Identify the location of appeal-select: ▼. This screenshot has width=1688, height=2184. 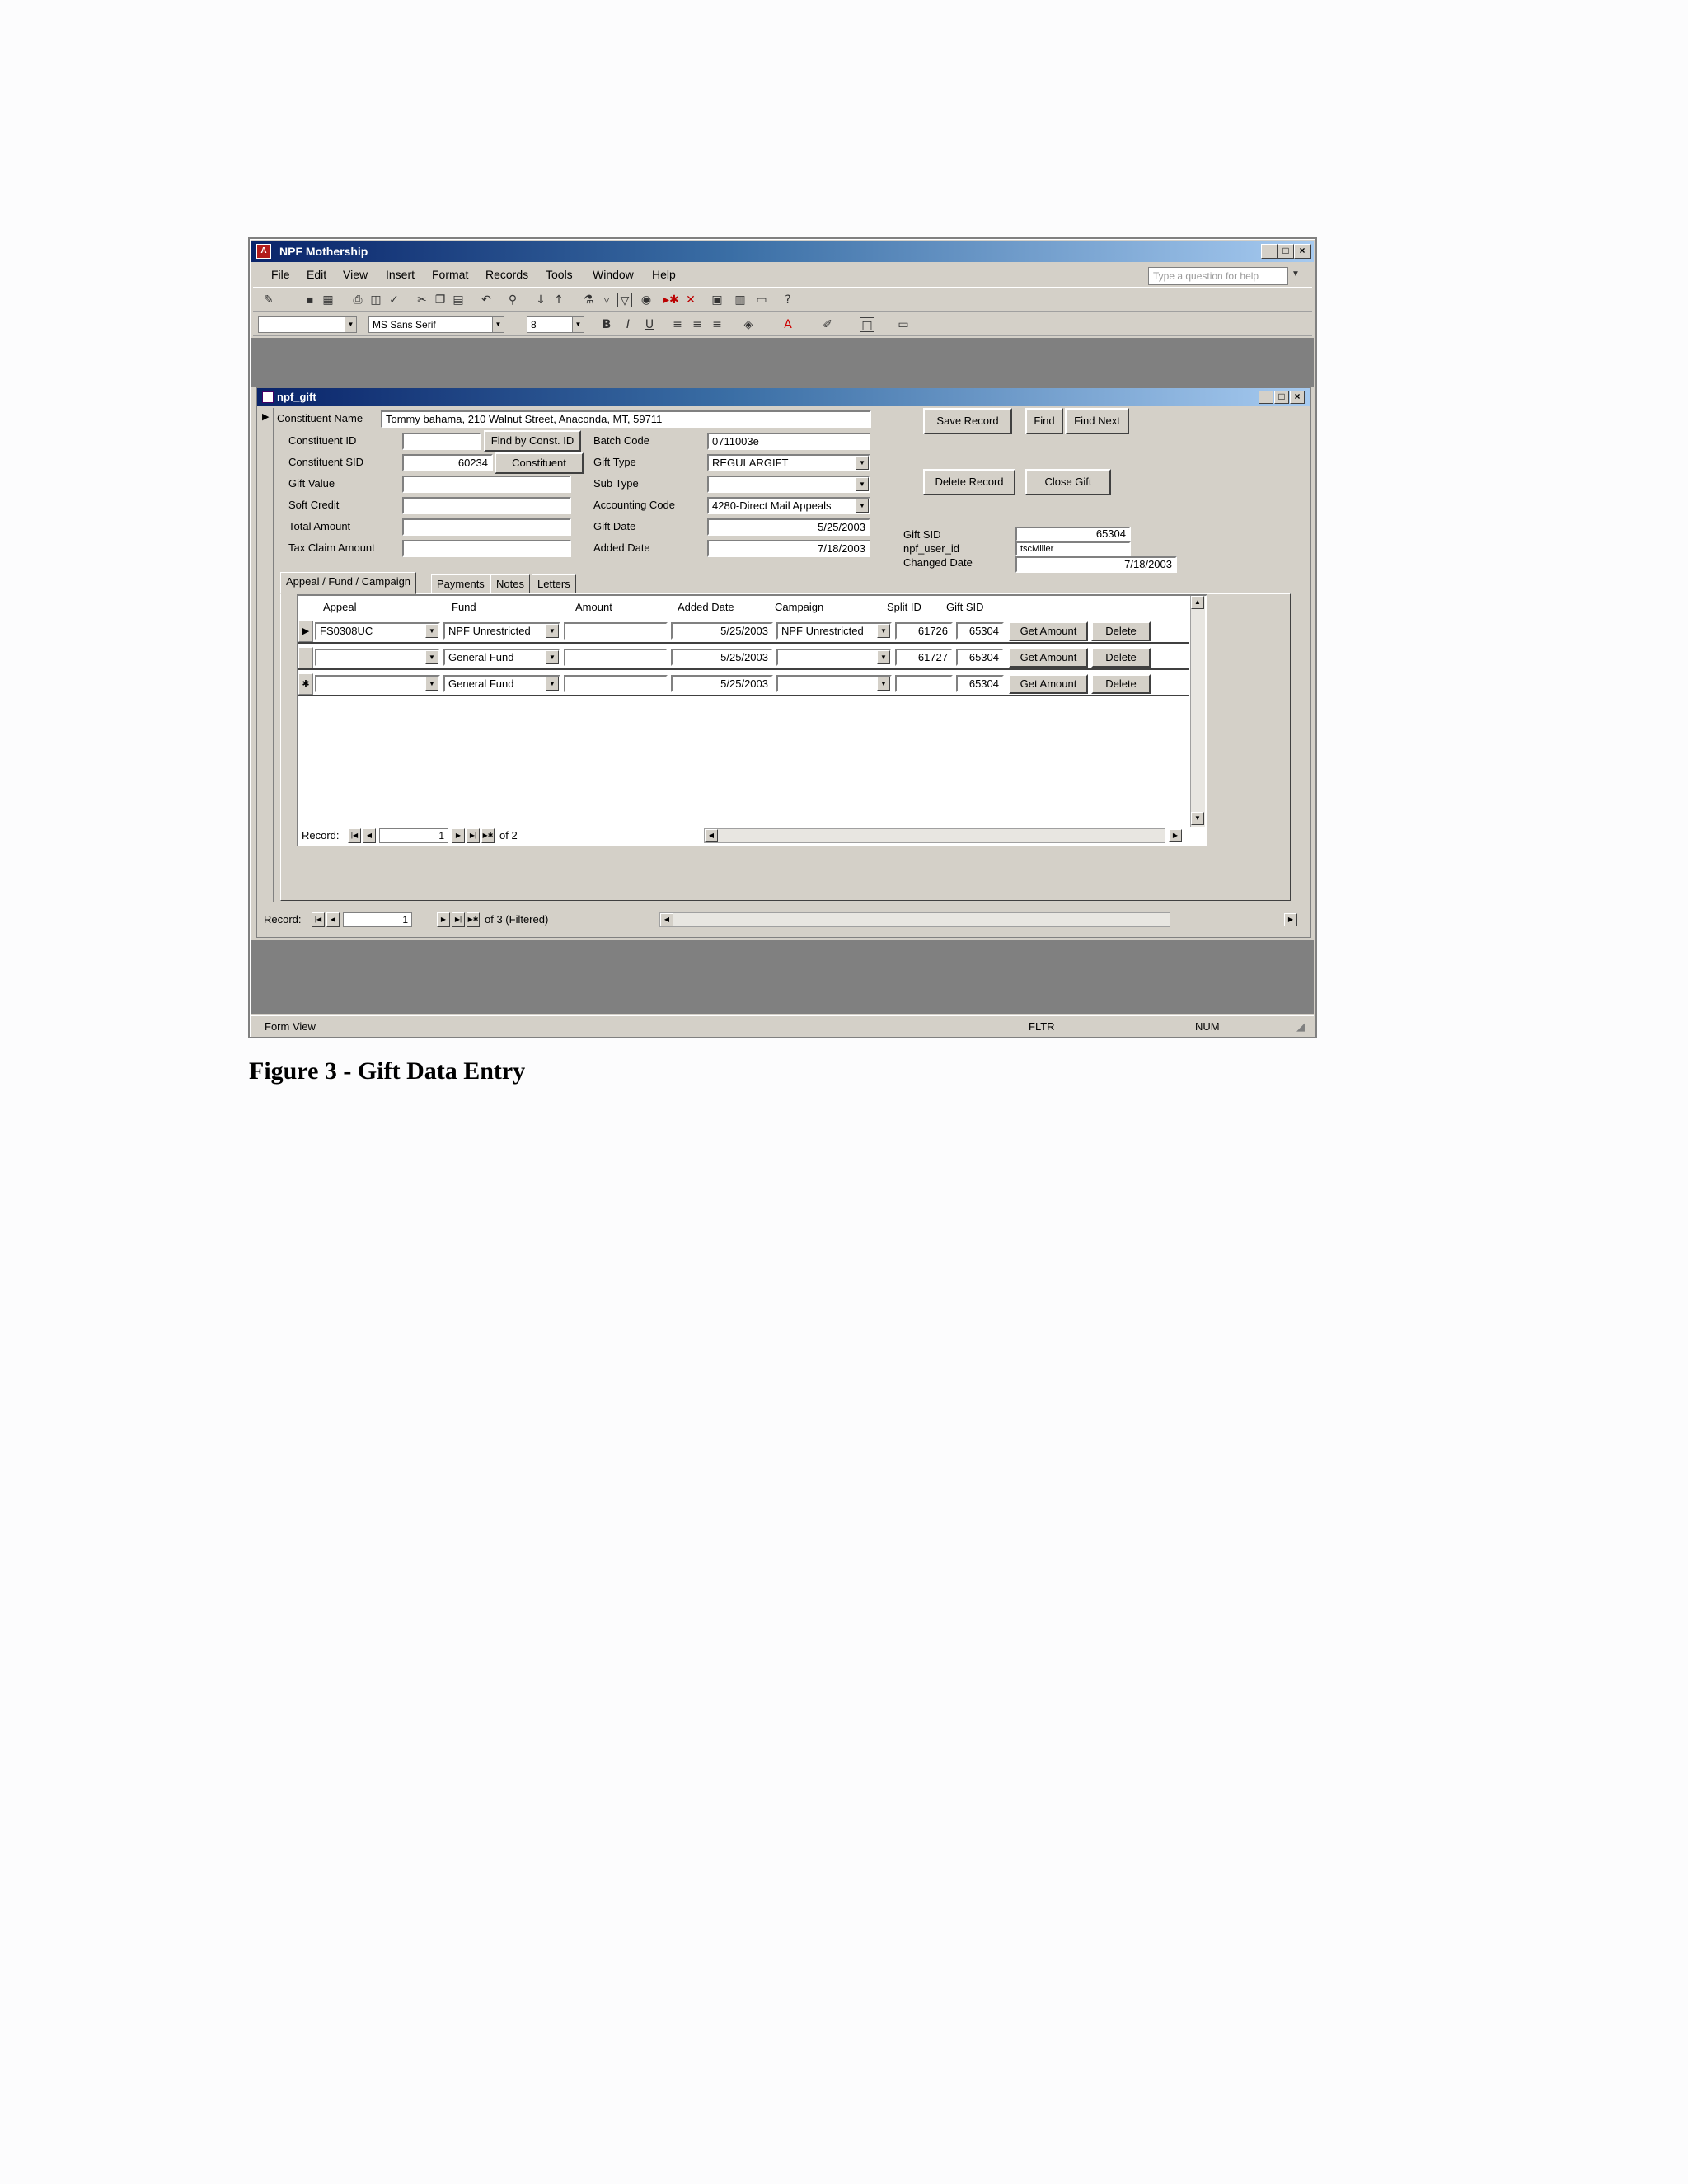
(378, 683).